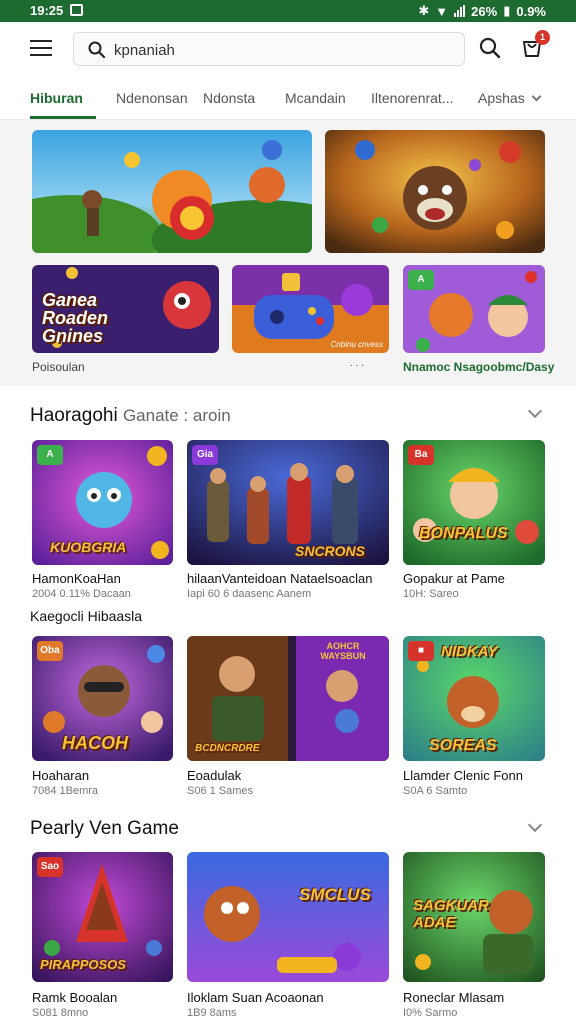 This screenshot has height=1024, width=576. What do you see at coordinates (288, 11) in the screenshot?
I see `status-bar: 19:25 ✱ ▼ 26% ▮ 0.9%` at bounding box center [288, 11].